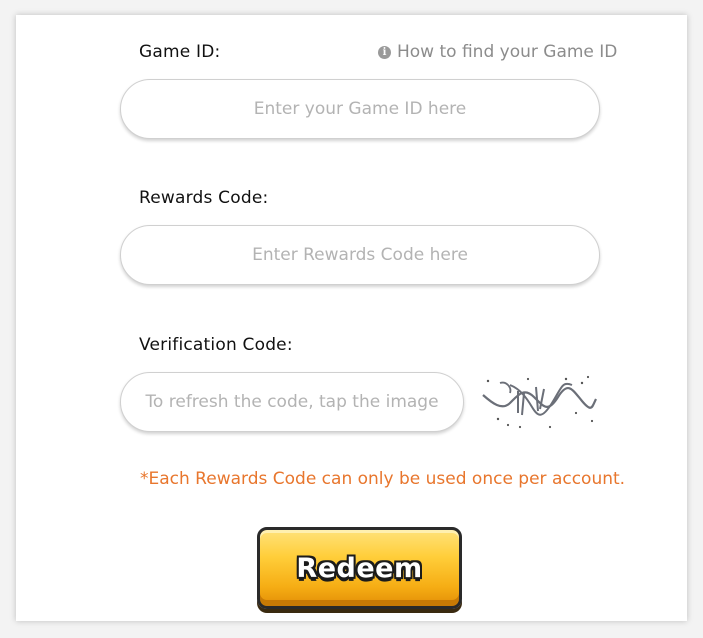  I want to click on info-circle-icon: i, so click(384, 52).